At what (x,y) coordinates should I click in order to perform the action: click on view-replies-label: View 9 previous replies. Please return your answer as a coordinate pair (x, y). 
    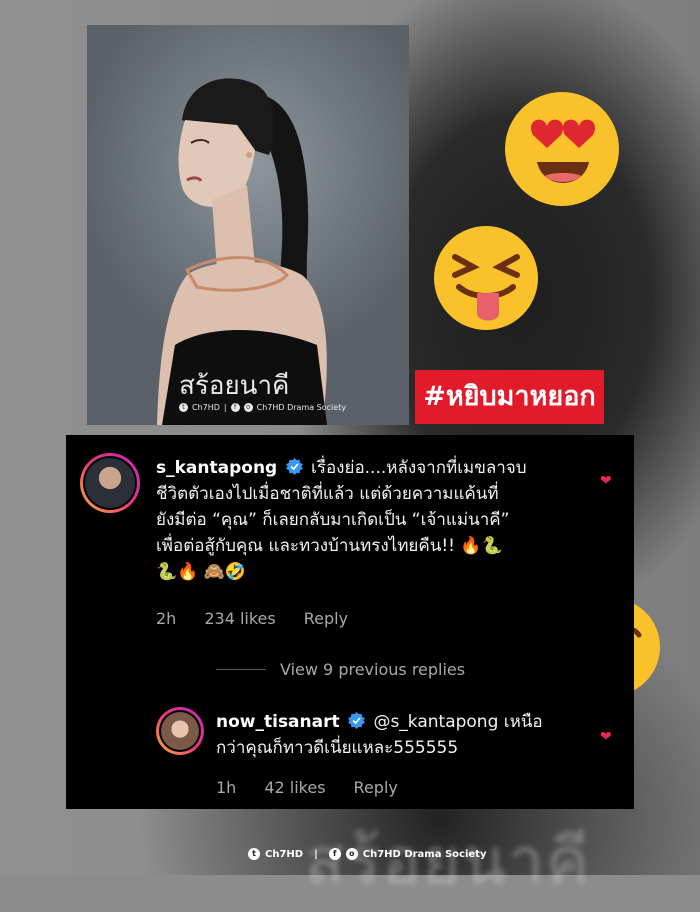
    Looking at the image, I should click on (373, 669).